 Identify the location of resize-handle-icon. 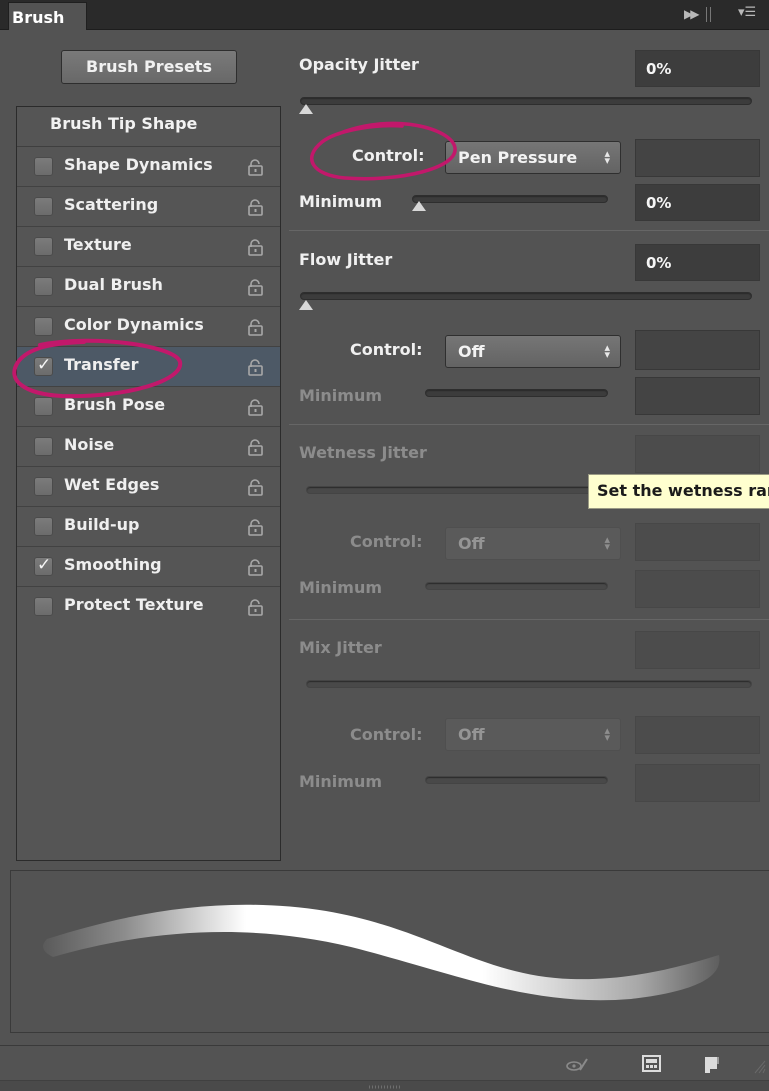
(385, 1087).